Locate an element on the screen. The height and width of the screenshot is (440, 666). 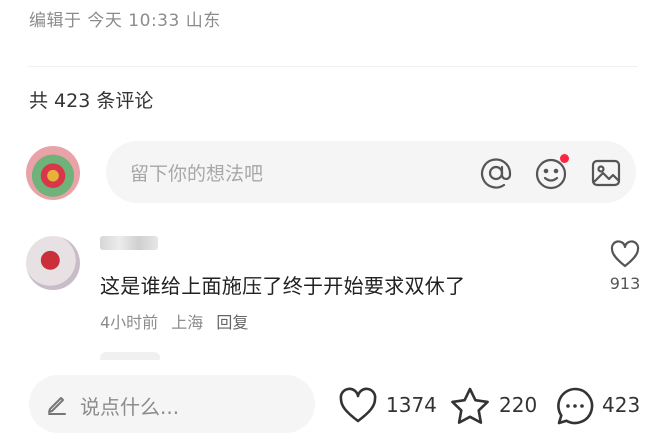
like-count: 1374 is located at coordinates (411, 405).